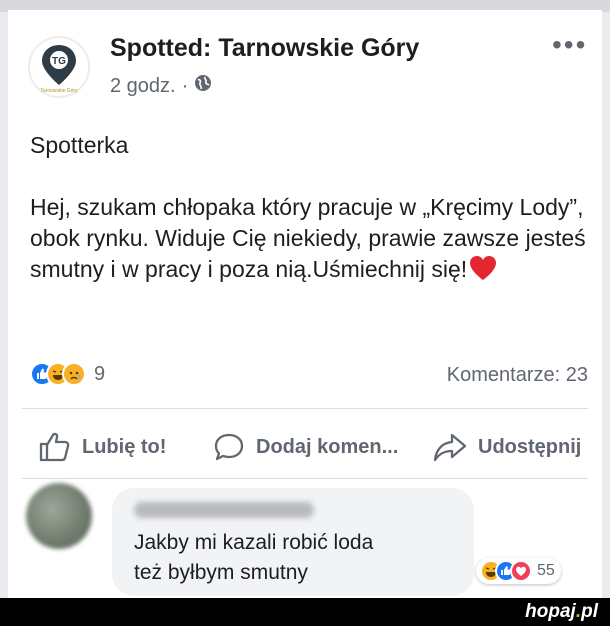 The width and height of the screenshot is (610, 626). I want to click on comment-reaction-summary: 55, so click(518, 571).